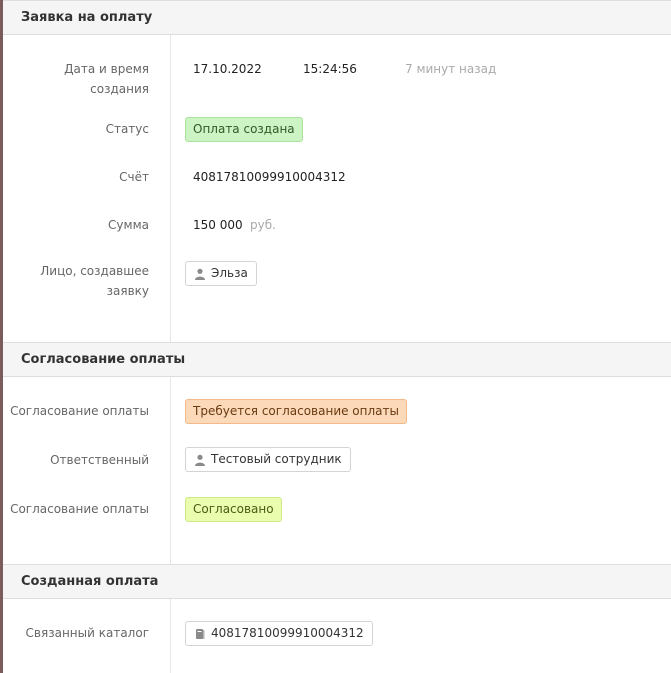  I want to click on amount-currency: руб., so click(263, 225).